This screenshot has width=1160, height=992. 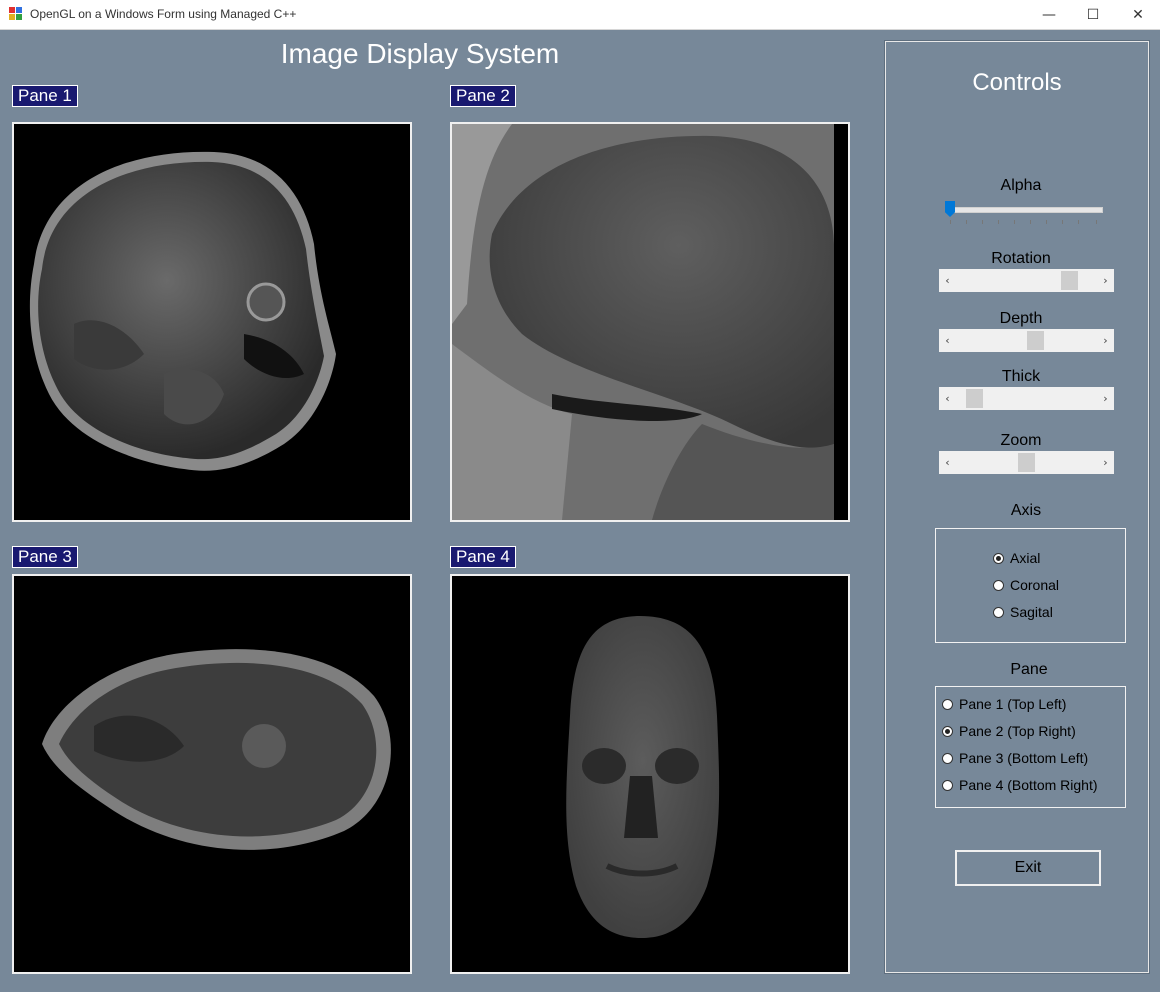 What do you see at coordinates (1049, 14) in the screenshot?
I see `minimize-button: —` at bounding box center [1049, 14].